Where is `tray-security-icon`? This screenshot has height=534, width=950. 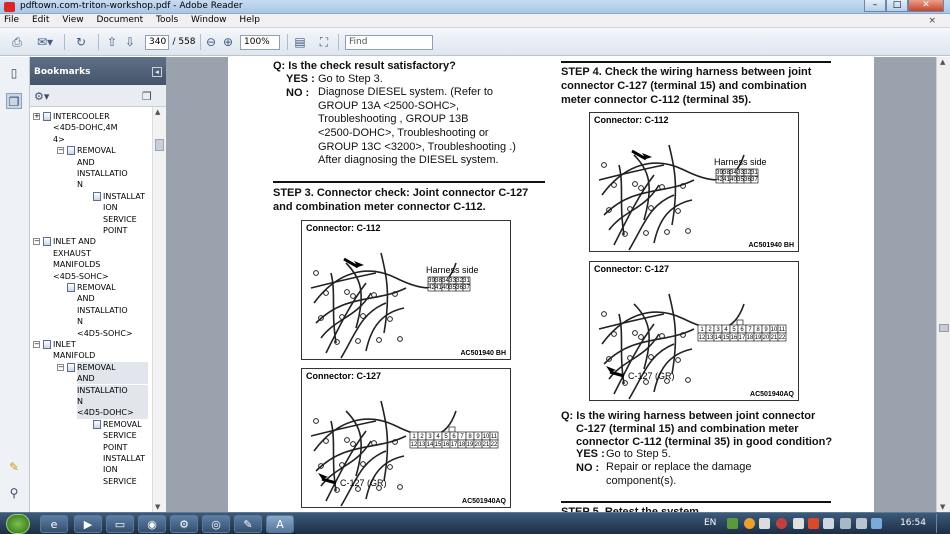 tray-security-icon is located at coordinates (781, 523).